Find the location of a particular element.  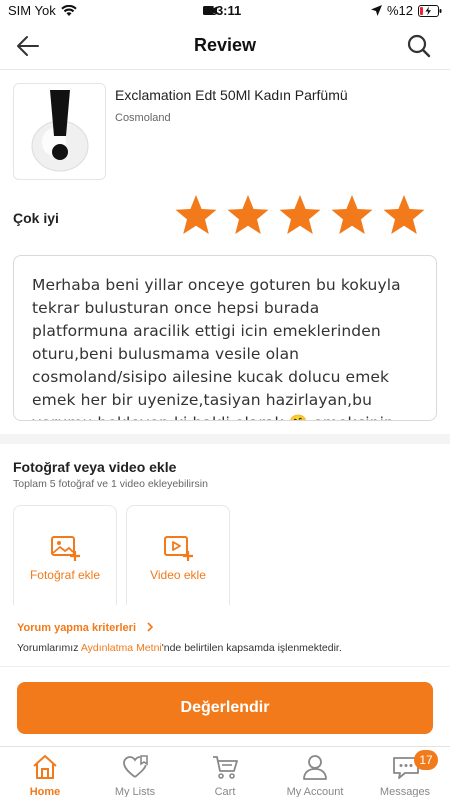

add-video-button: Video ekle is located at coordinates (178, 555).